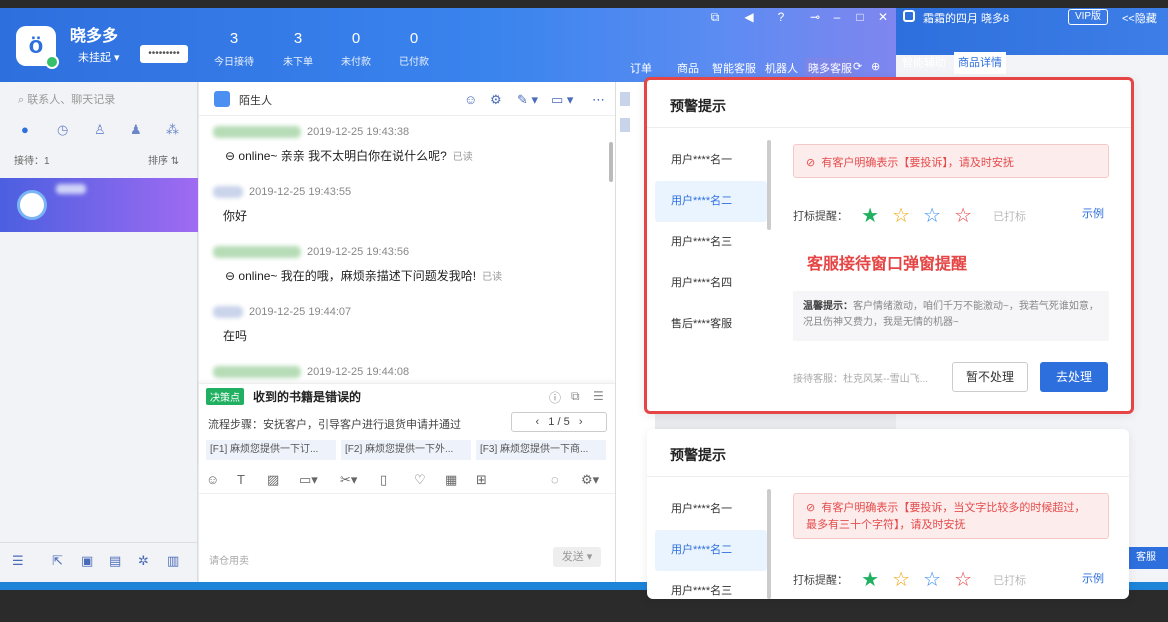 Image resolution: width=1168 pixels, height=622 pixels. What do you see at coordinates (356, 49) in the screenshot?
I see `stat-unpaid: 0 未付款` at bounding box center [356, 49].